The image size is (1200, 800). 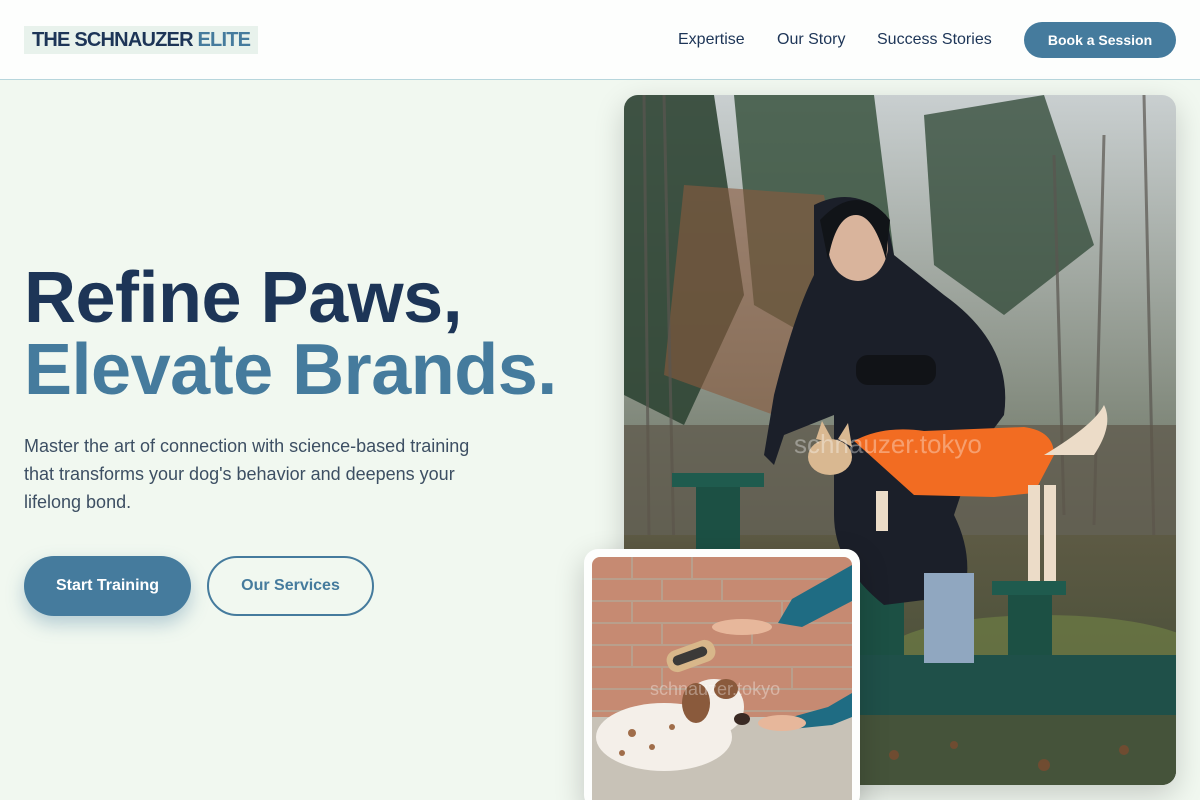 What do you see at coordinates (107, 586) in the screenshot?
I see `start-training-button: Start Training` at bounding box center [107, 586].